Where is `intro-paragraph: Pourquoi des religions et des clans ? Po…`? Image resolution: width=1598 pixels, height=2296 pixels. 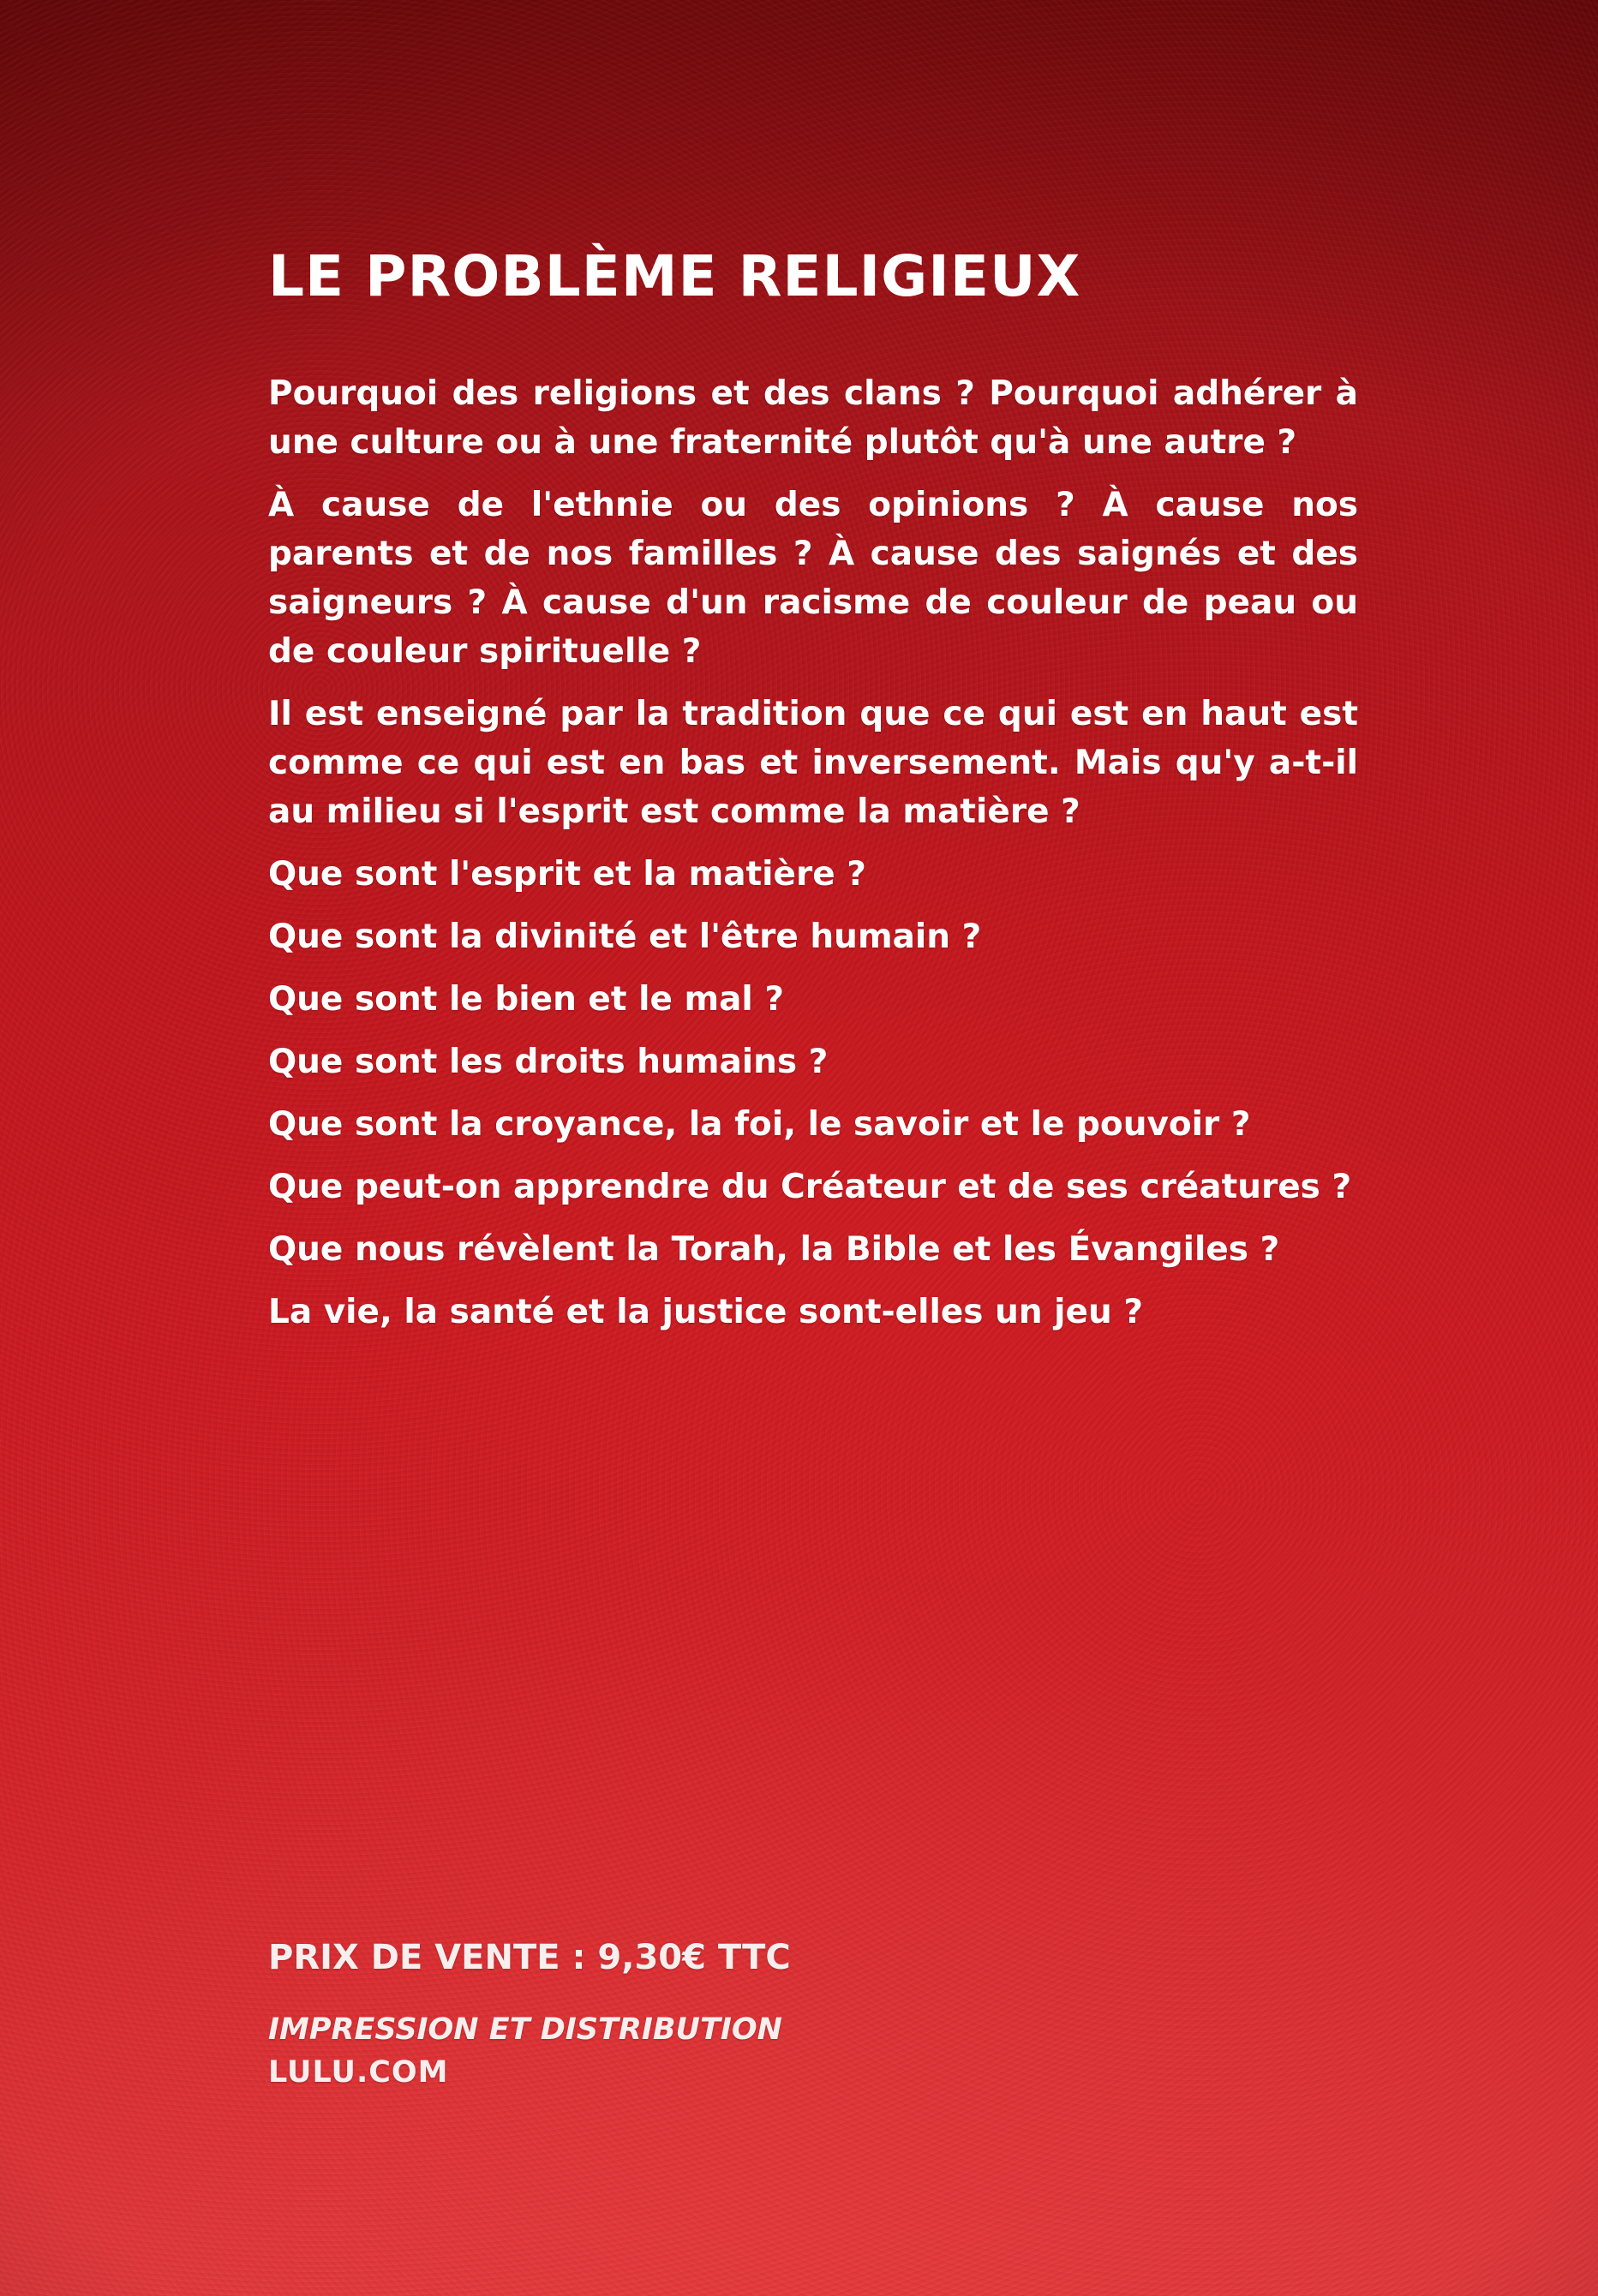
intro-paragraph: Pourquoi des religions et des clans ? Po… is located at coordinates (813, 418).